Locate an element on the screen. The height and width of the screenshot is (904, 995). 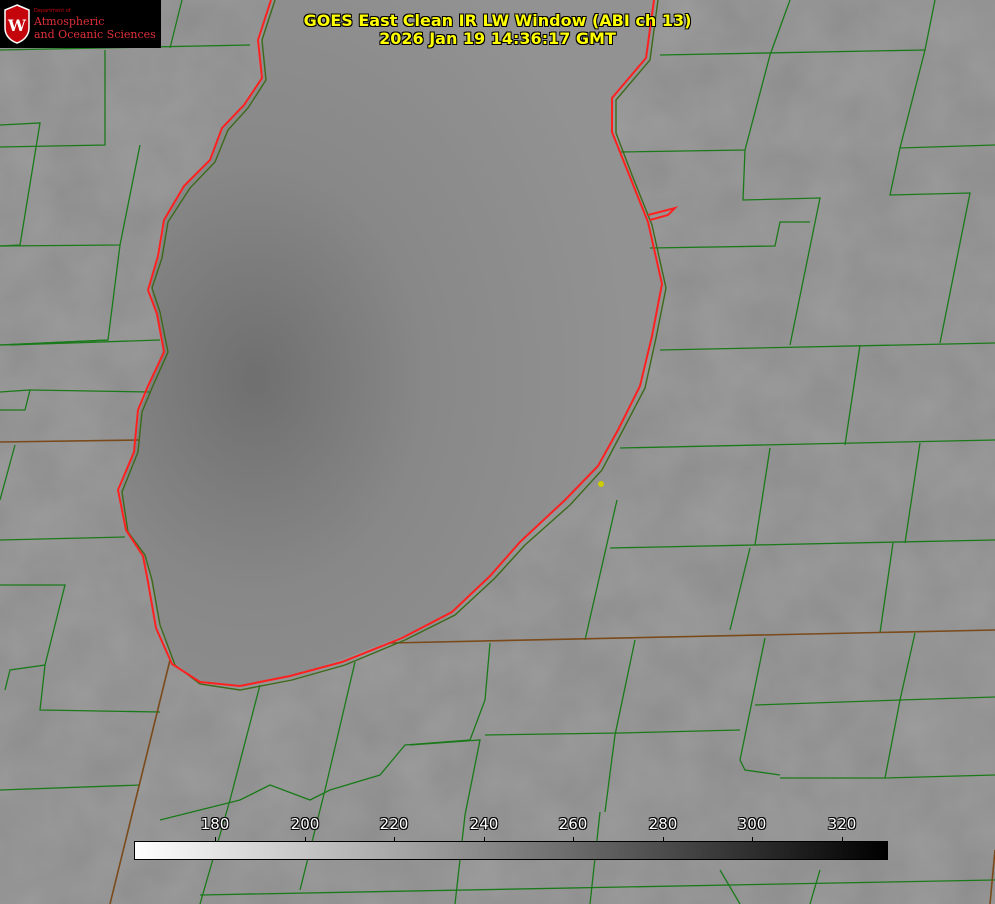
colorbar-tick-label: 300 is located at coordinates (752, 824).